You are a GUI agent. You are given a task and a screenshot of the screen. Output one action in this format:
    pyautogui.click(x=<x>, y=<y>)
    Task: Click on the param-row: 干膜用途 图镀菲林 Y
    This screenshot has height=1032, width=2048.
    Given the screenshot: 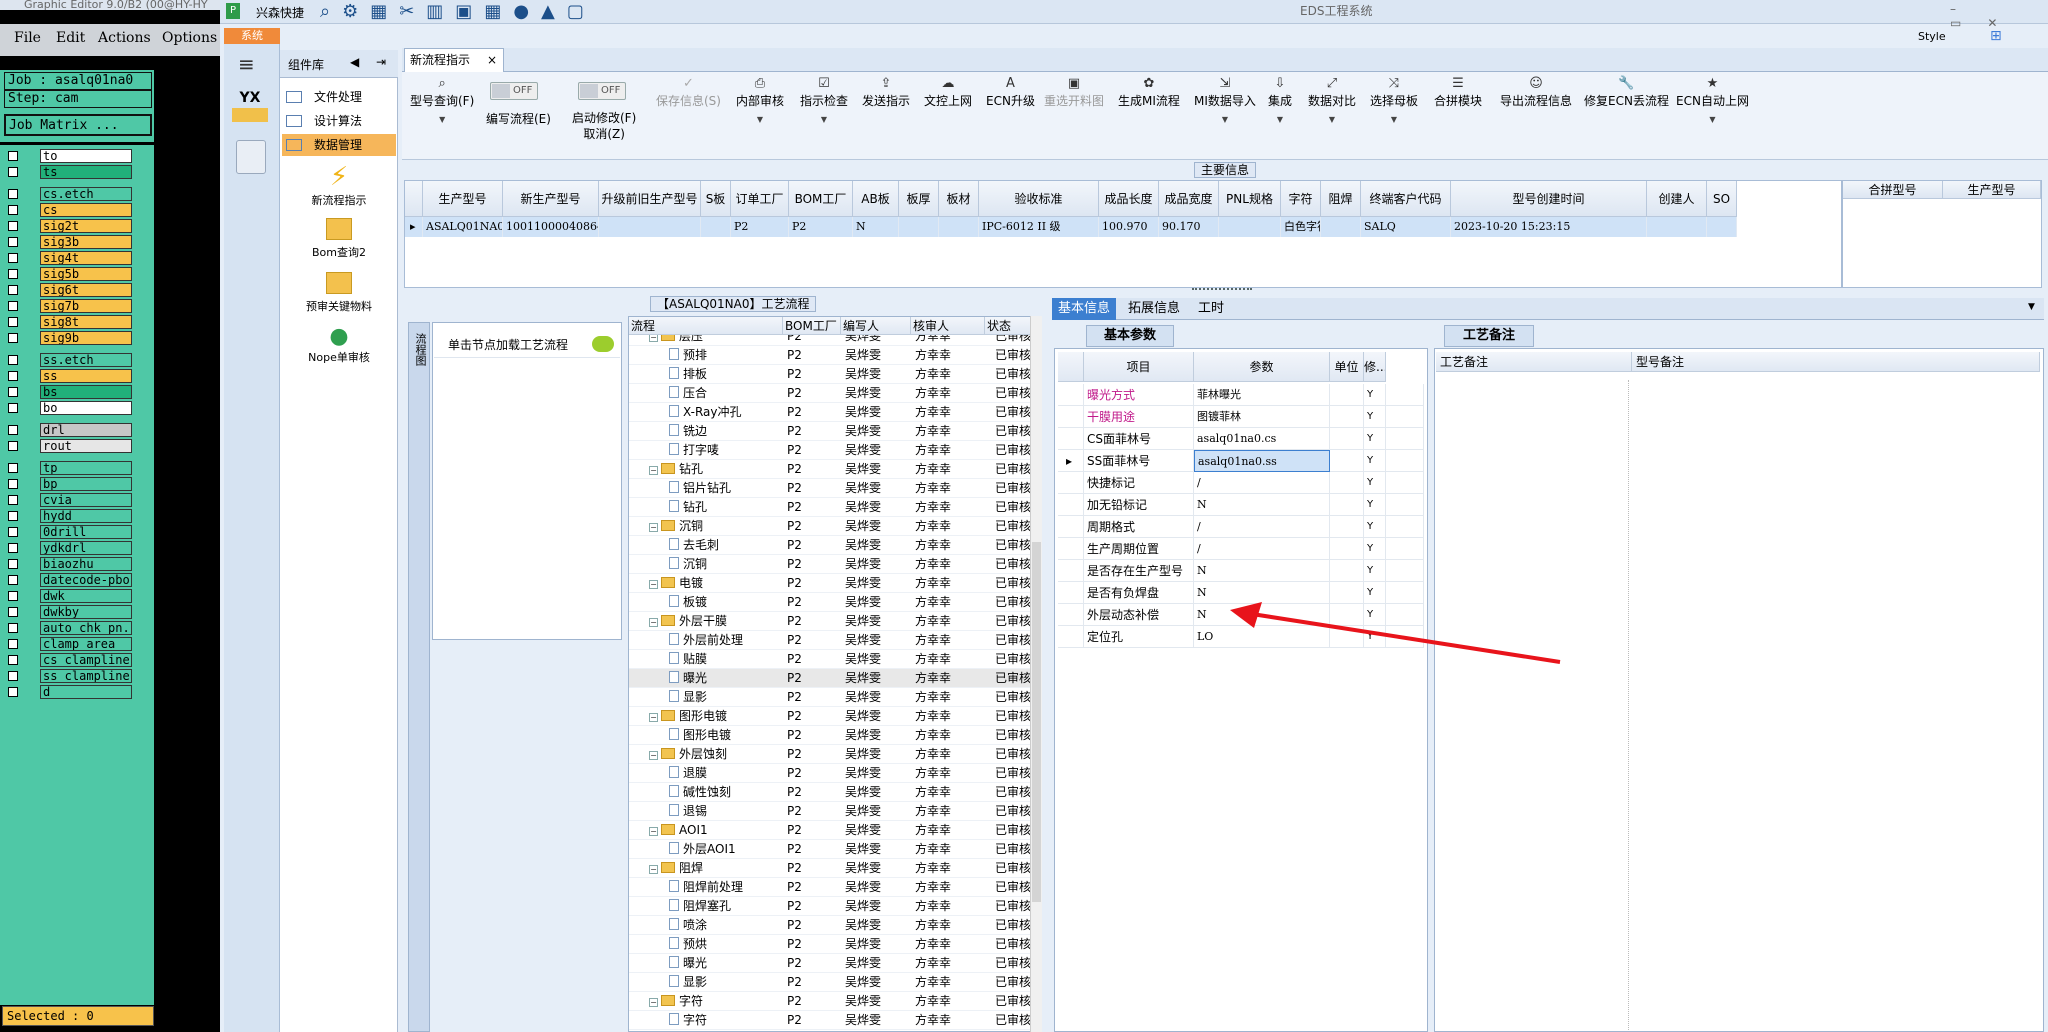 What is the action you would take?
    pyautogui.click(x=1241, y=417)
    